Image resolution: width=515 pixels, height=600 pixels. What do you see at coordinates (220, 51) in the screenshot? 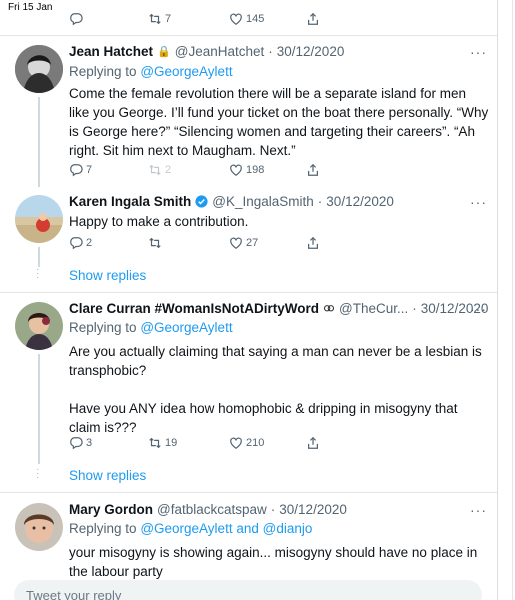
I see `user-handle: @JeanHatchet` at bounding box center [220, 51].